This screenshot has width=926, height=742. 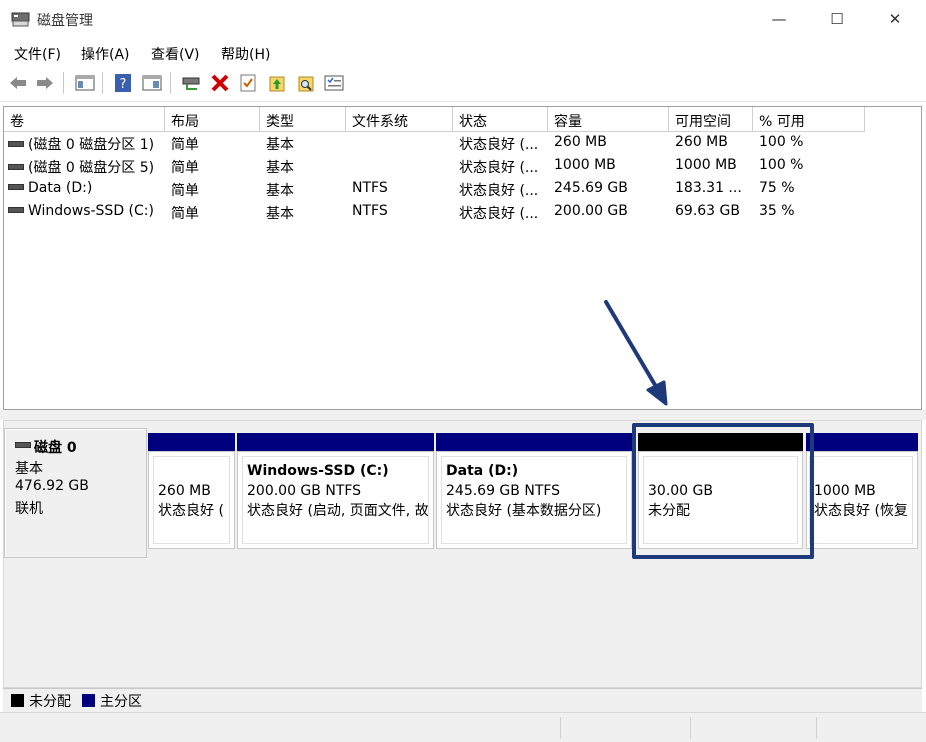 I want to click on capacity-cell: 260 MB, so click(x=580, y=142).